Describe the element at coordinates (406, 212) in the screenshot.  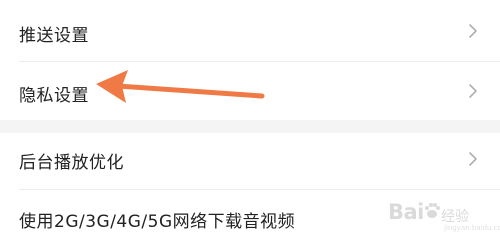
I see `watermark-brand: Bai` at that location.